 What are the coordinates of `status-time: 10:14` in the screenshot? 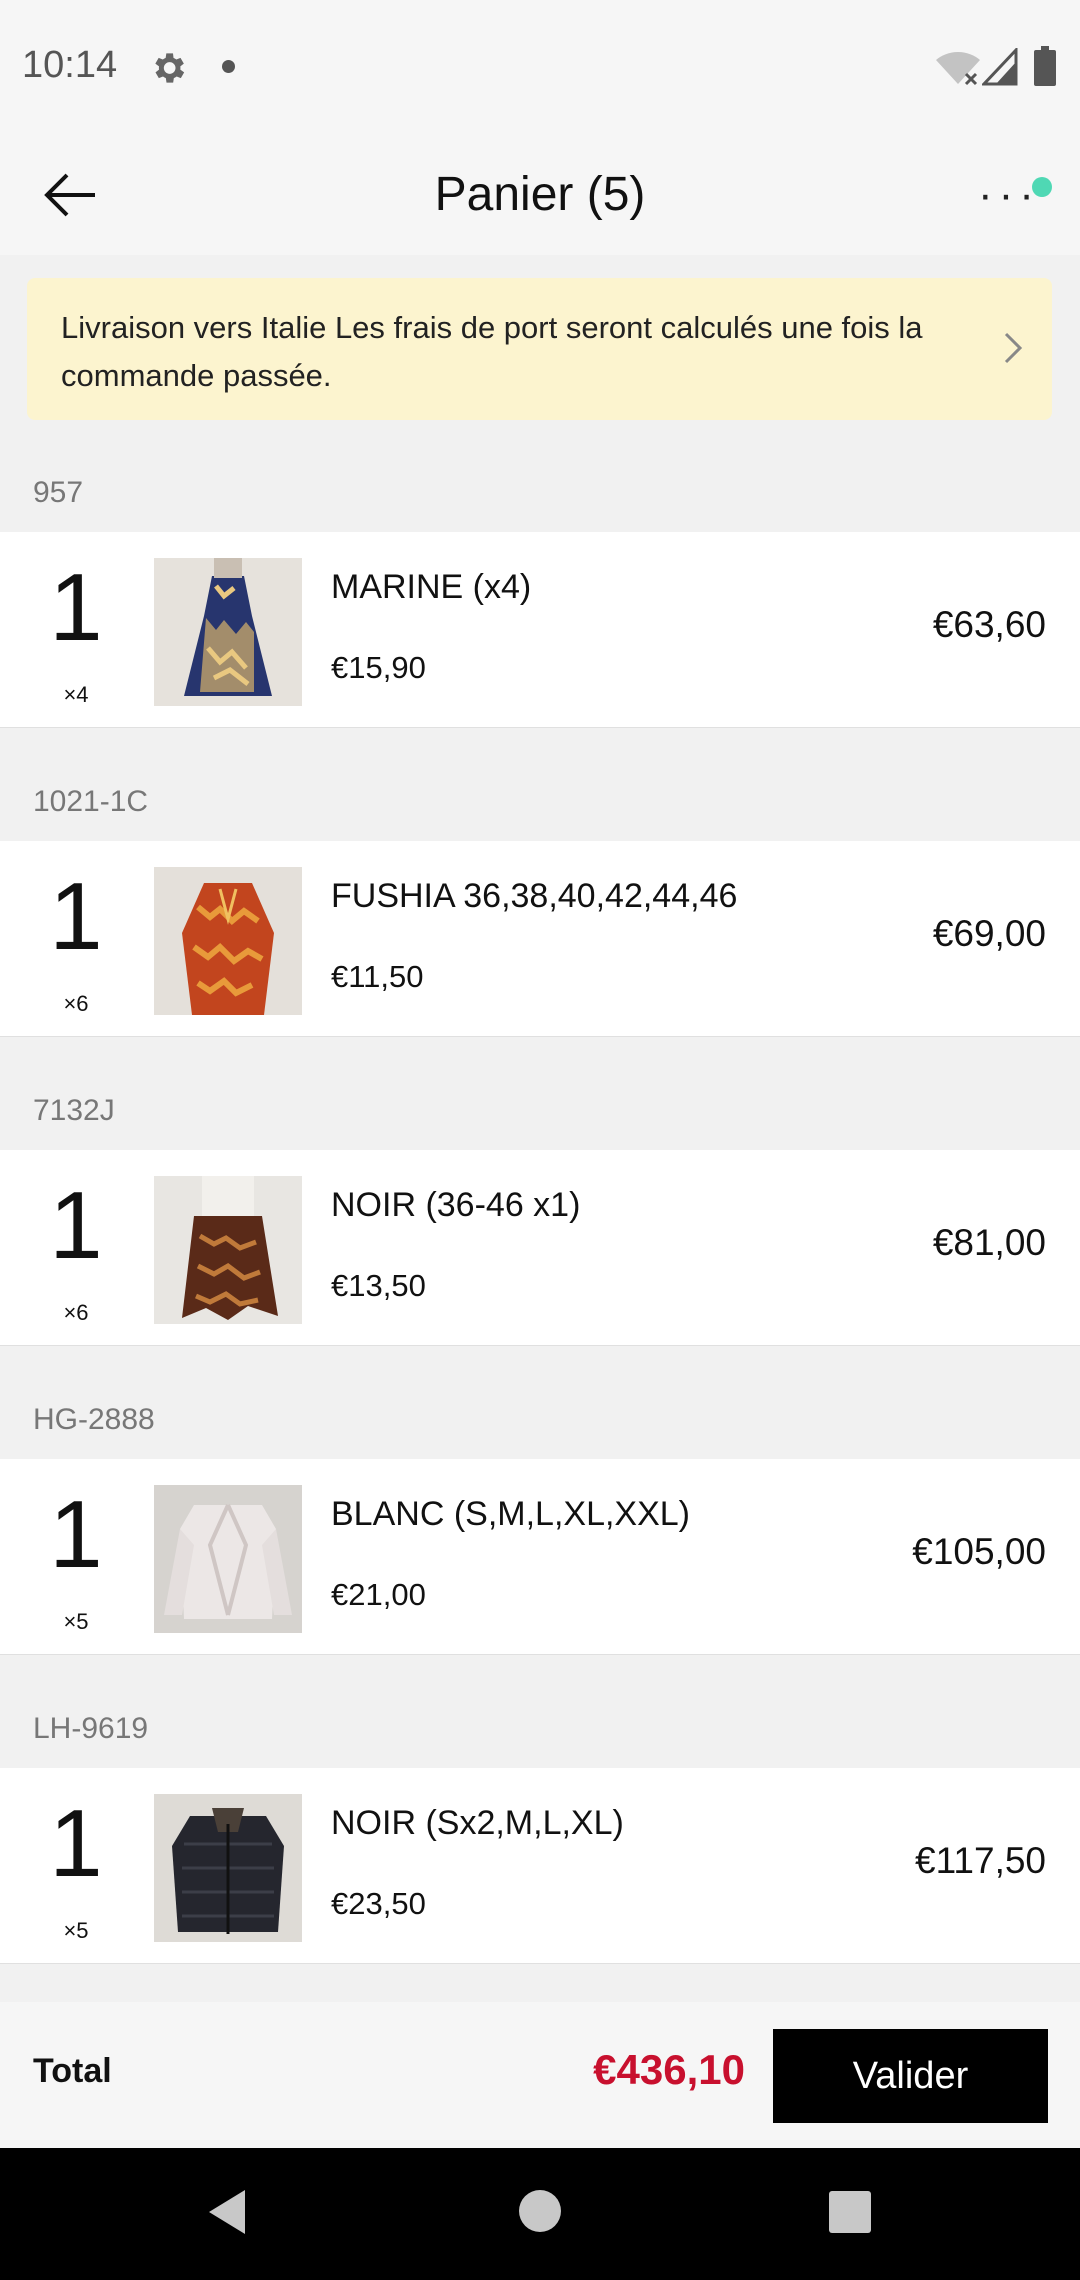 It's located at (70, 65).